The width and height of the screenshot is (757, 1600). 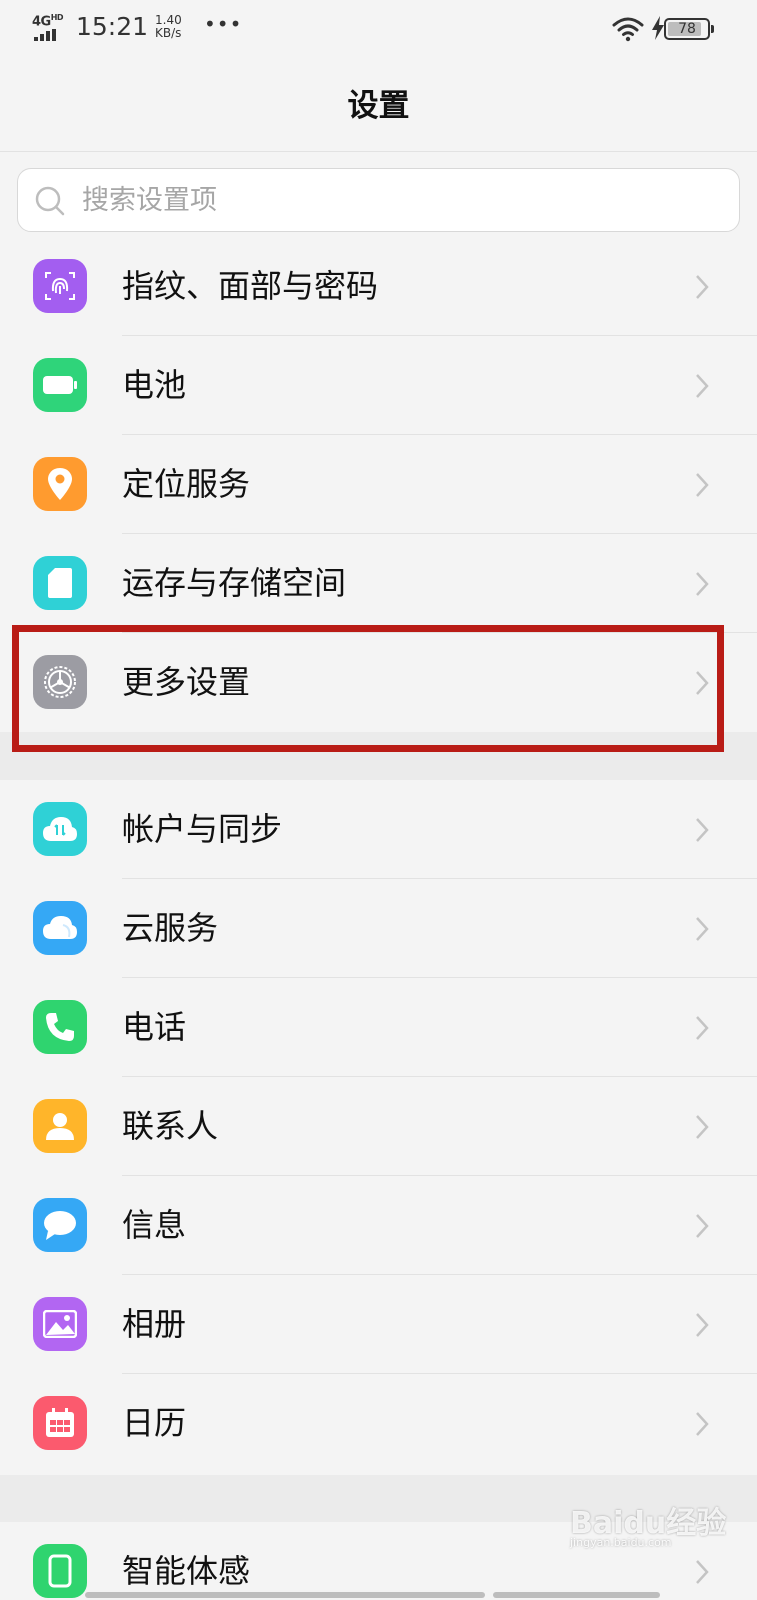 What do you see at coordinates (60, 385) in the screenshot?
I see `battery-icon` at bounding box center [60, 385].